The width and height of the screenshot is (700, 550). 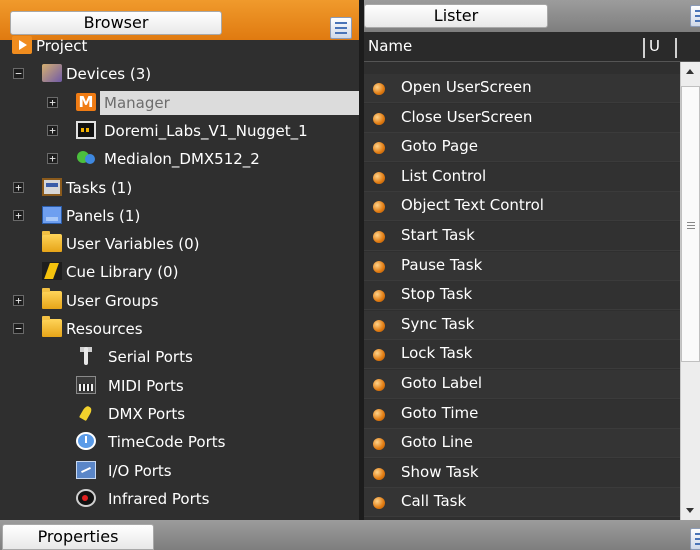 I want to click on lister-tab: Lister, so click(x=456, y=16).